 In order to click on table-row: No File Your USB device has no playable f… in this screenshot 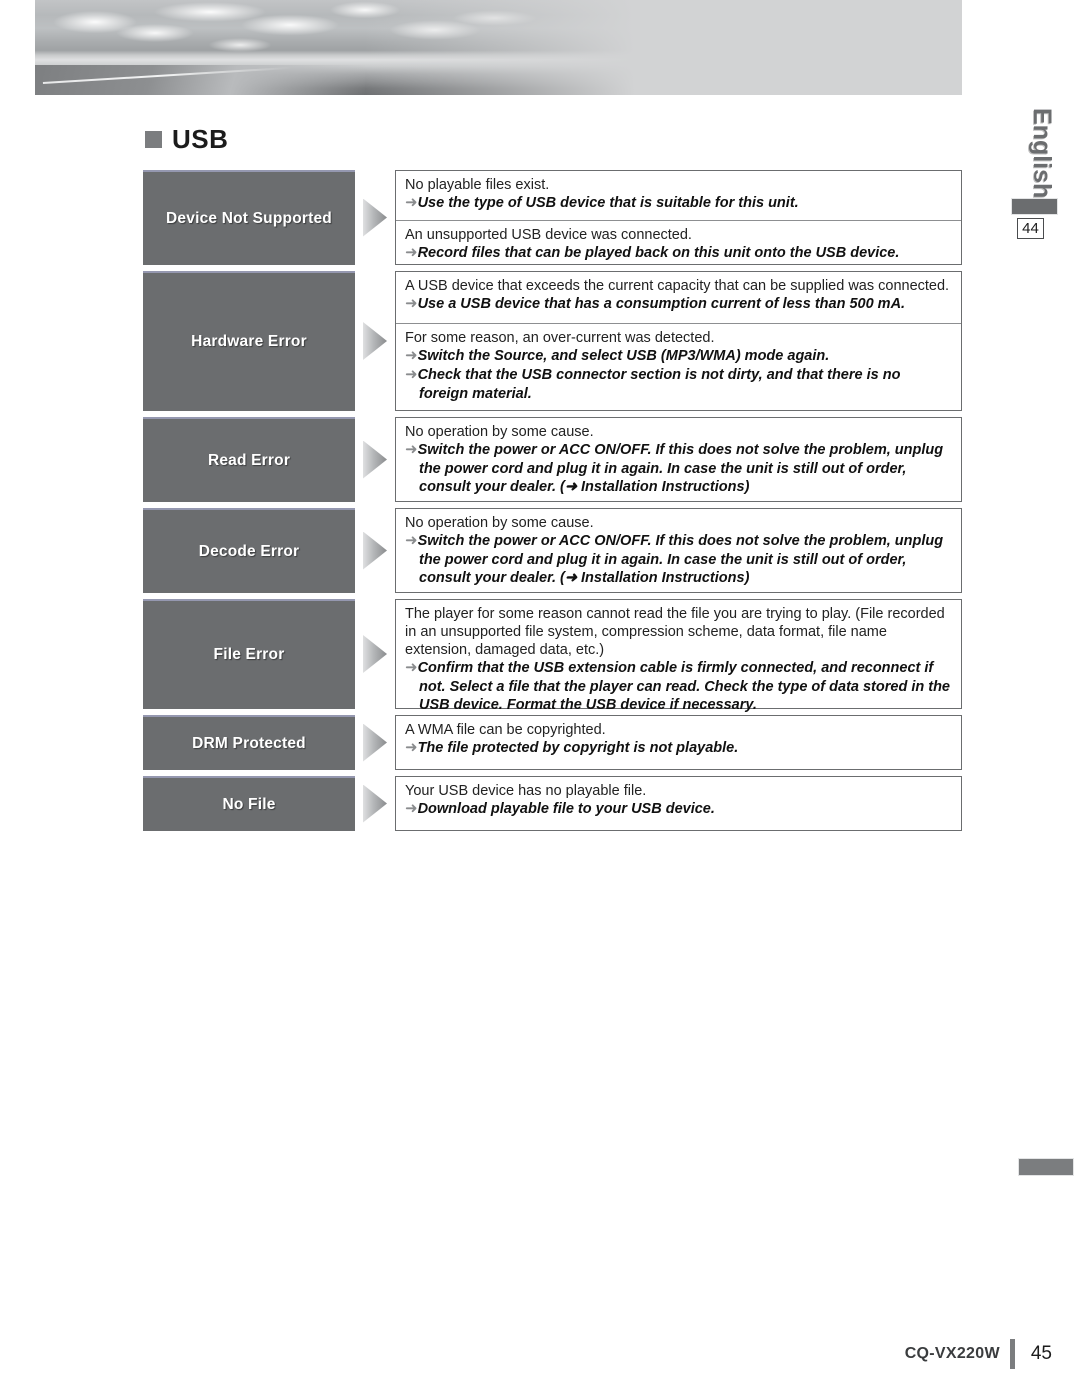, I will do `click(552, 803)`.